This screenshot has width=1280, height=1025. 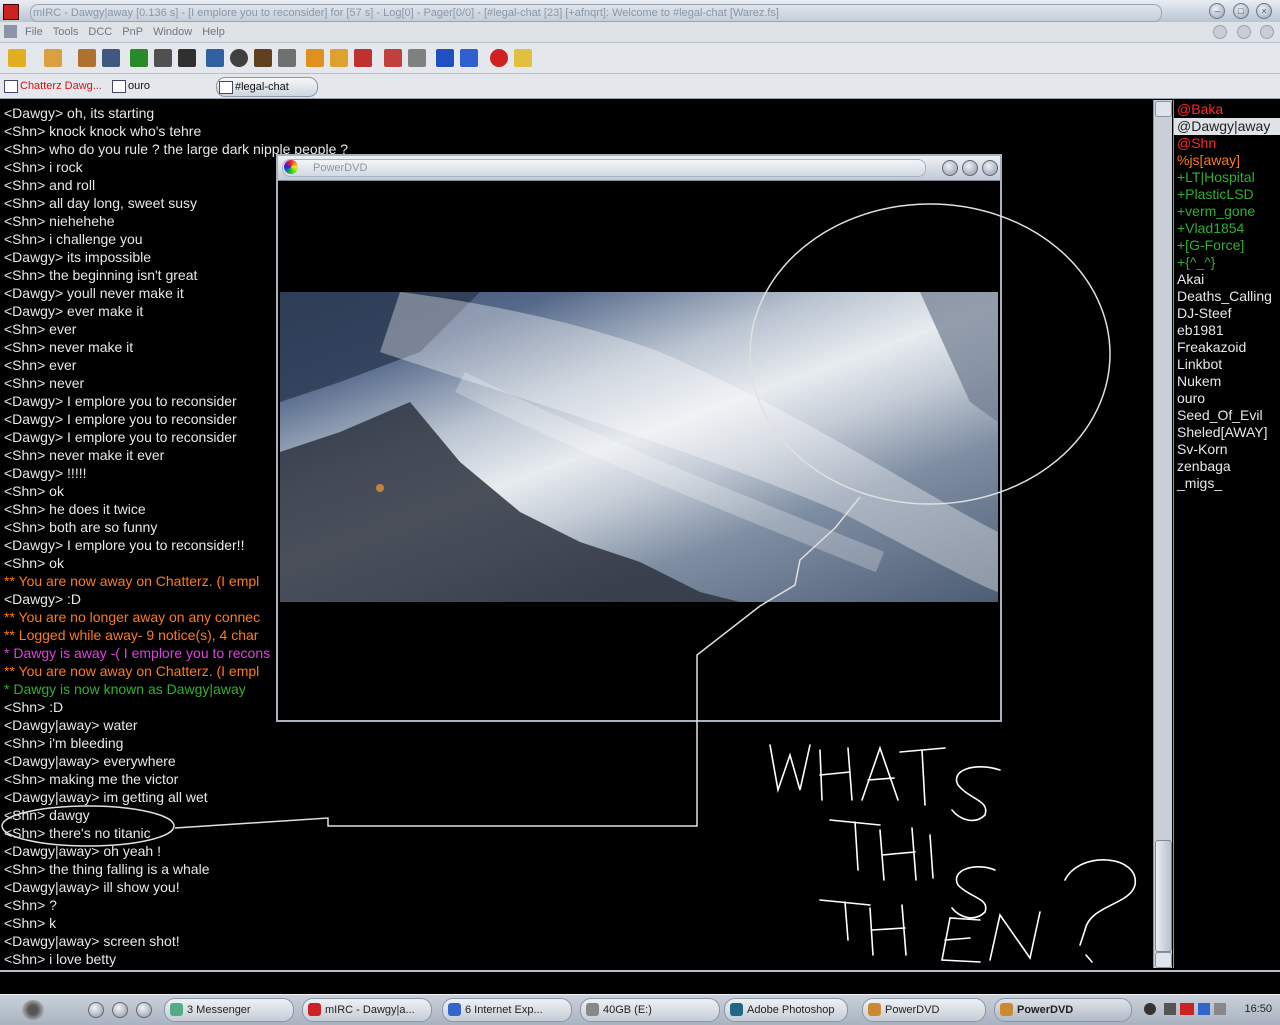 I want to click on away-icon, so click(x=393, y=58).